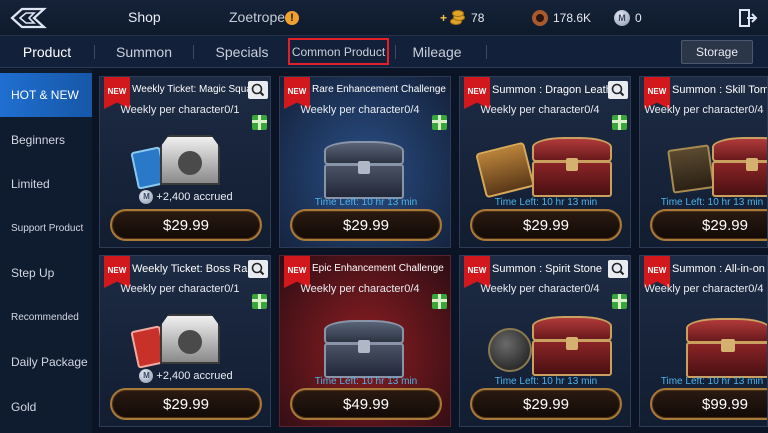 The image size is (768, 433). I want to click on tab-summon: Summon, so click(144, 52).